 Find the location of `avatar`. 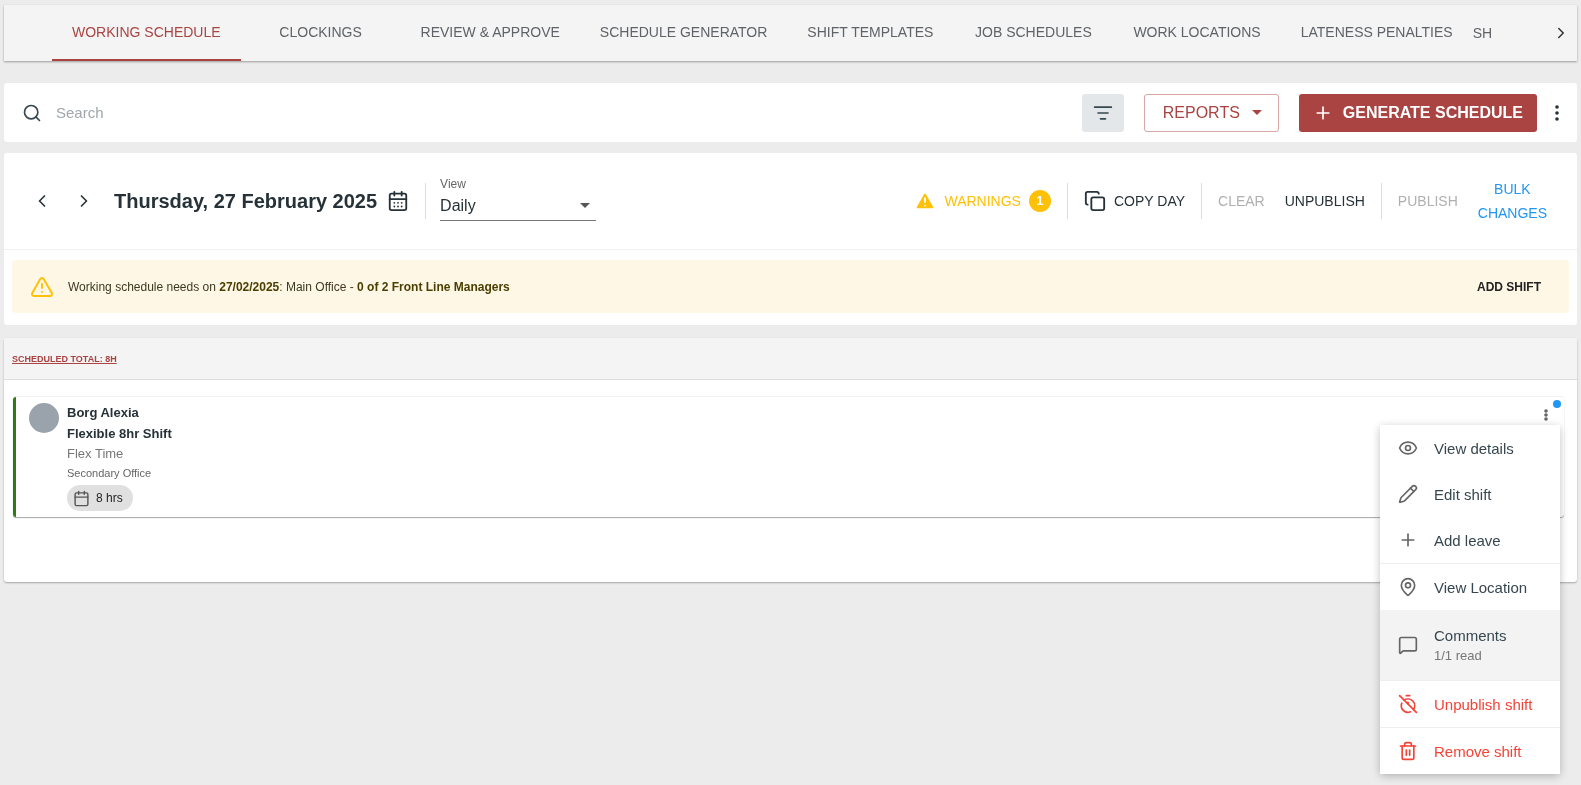

avatar is located at coordinates (44, 418).